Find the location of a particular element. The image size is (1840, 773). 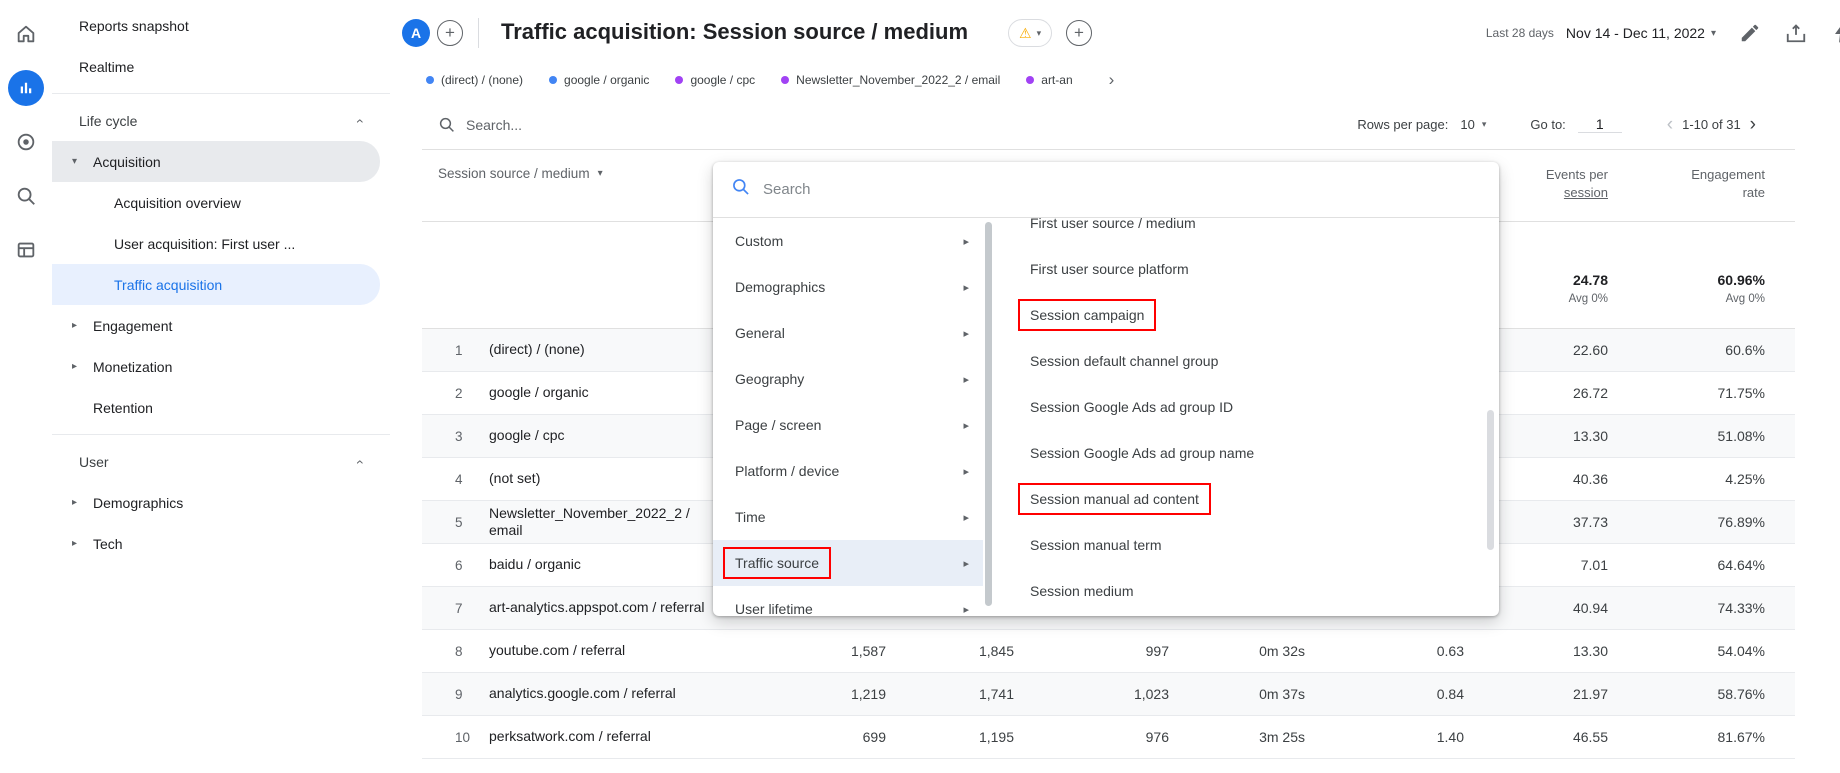

reports-active-circle is located at coordinates (26, 88).